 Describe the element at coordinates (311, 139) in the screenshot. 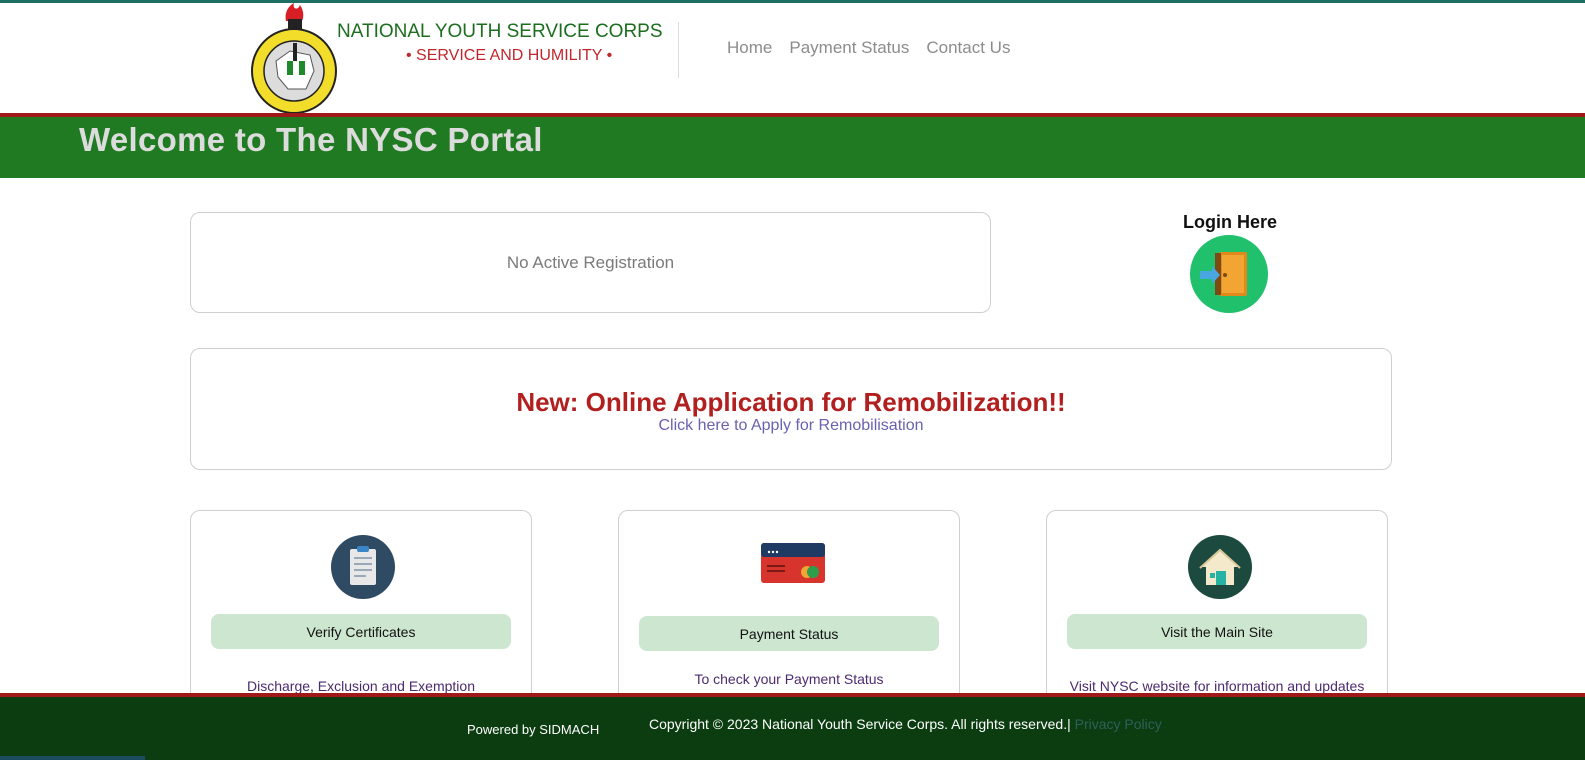

I see `page-title: Welcome to The NYSC Portal` at that location.